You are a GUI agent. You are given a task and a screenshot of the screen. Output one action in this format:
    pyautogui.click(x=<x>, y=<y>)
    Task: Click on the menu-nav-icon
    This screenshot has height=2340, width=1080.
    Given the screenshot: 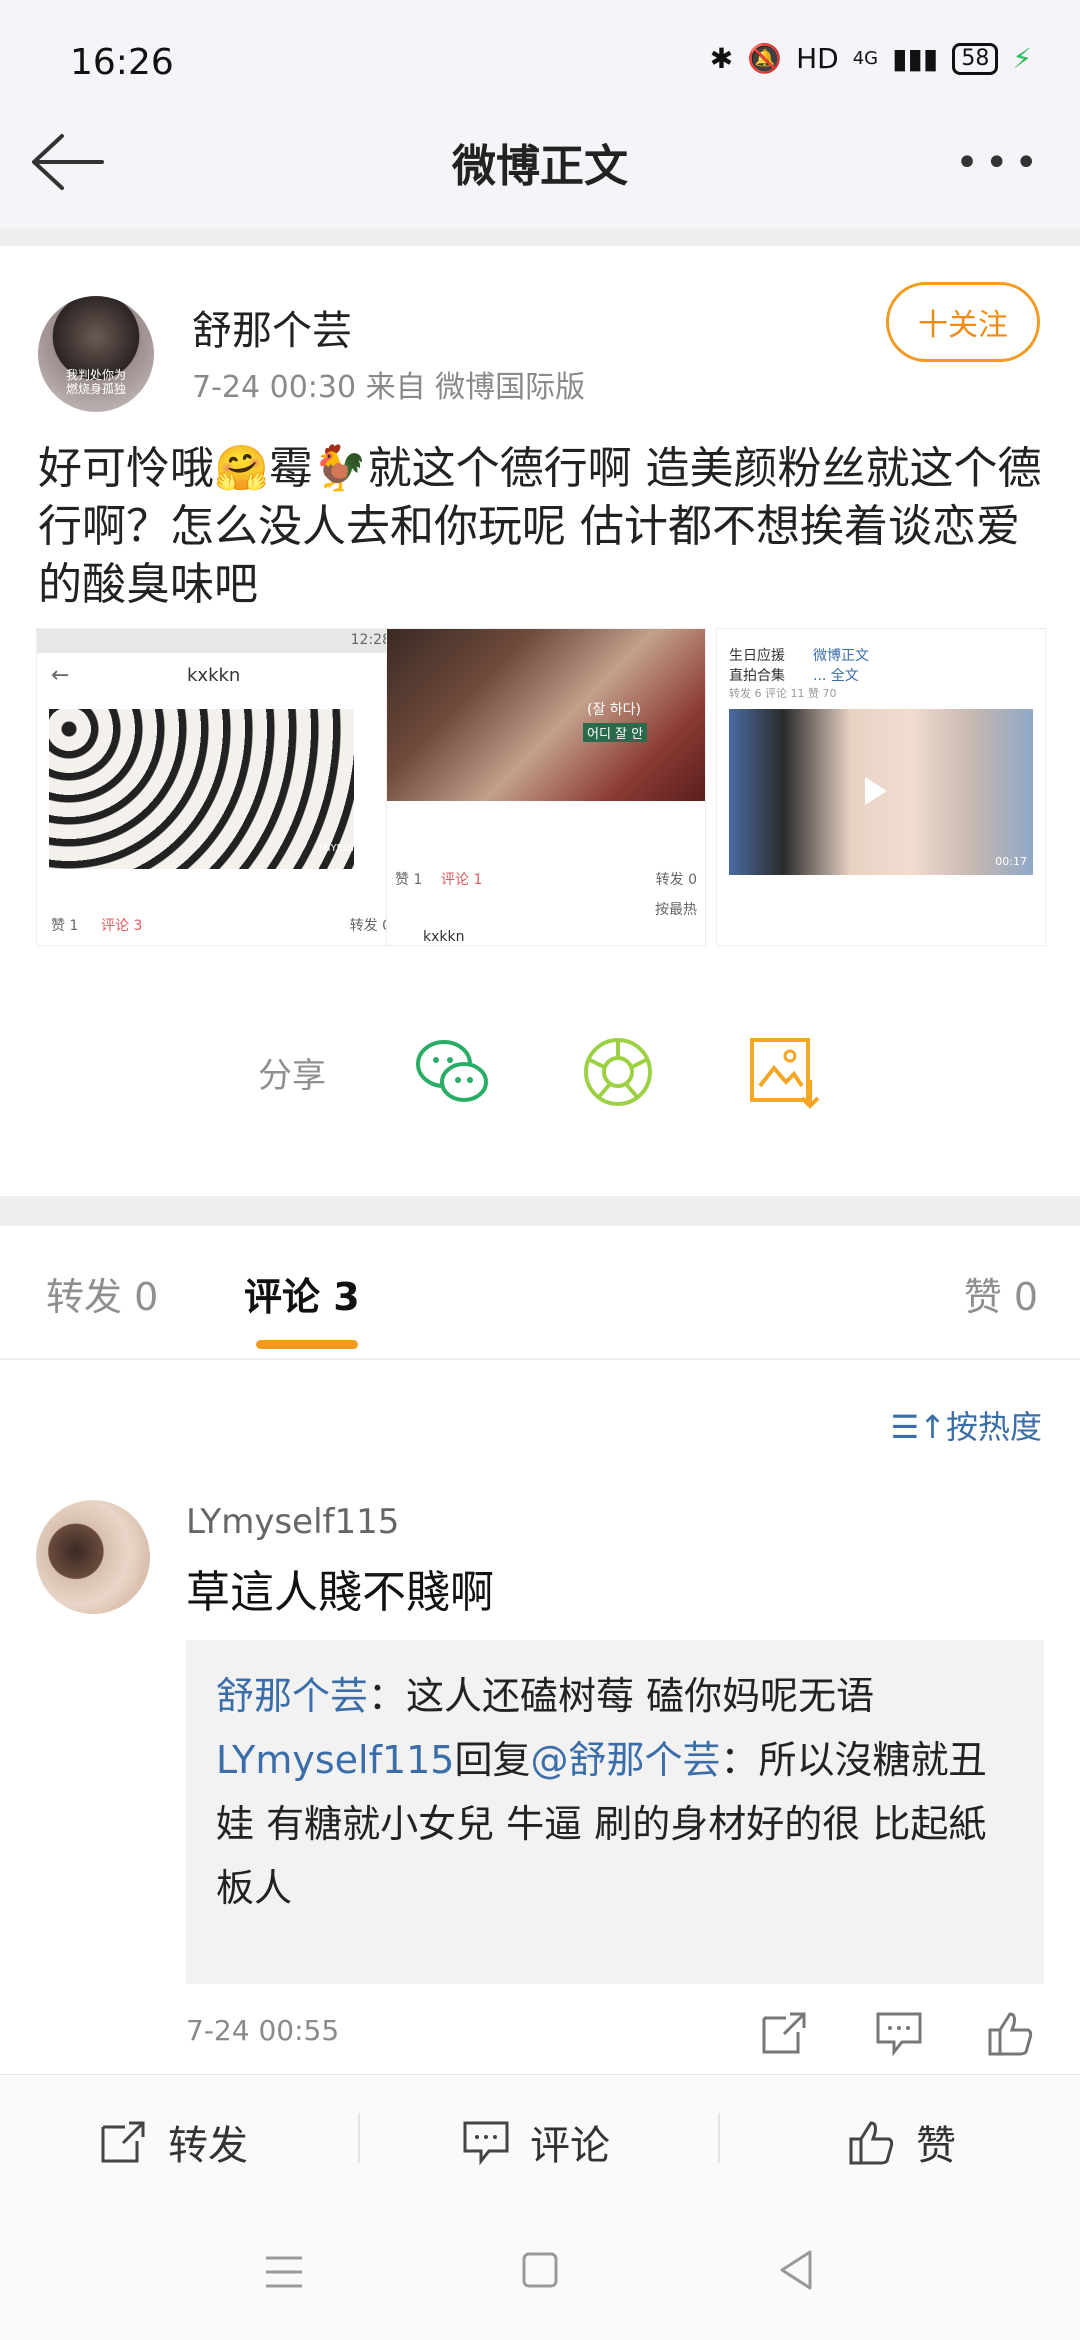 What is the action you would take?
    pyautogui.click(x=284, y=2272)
    